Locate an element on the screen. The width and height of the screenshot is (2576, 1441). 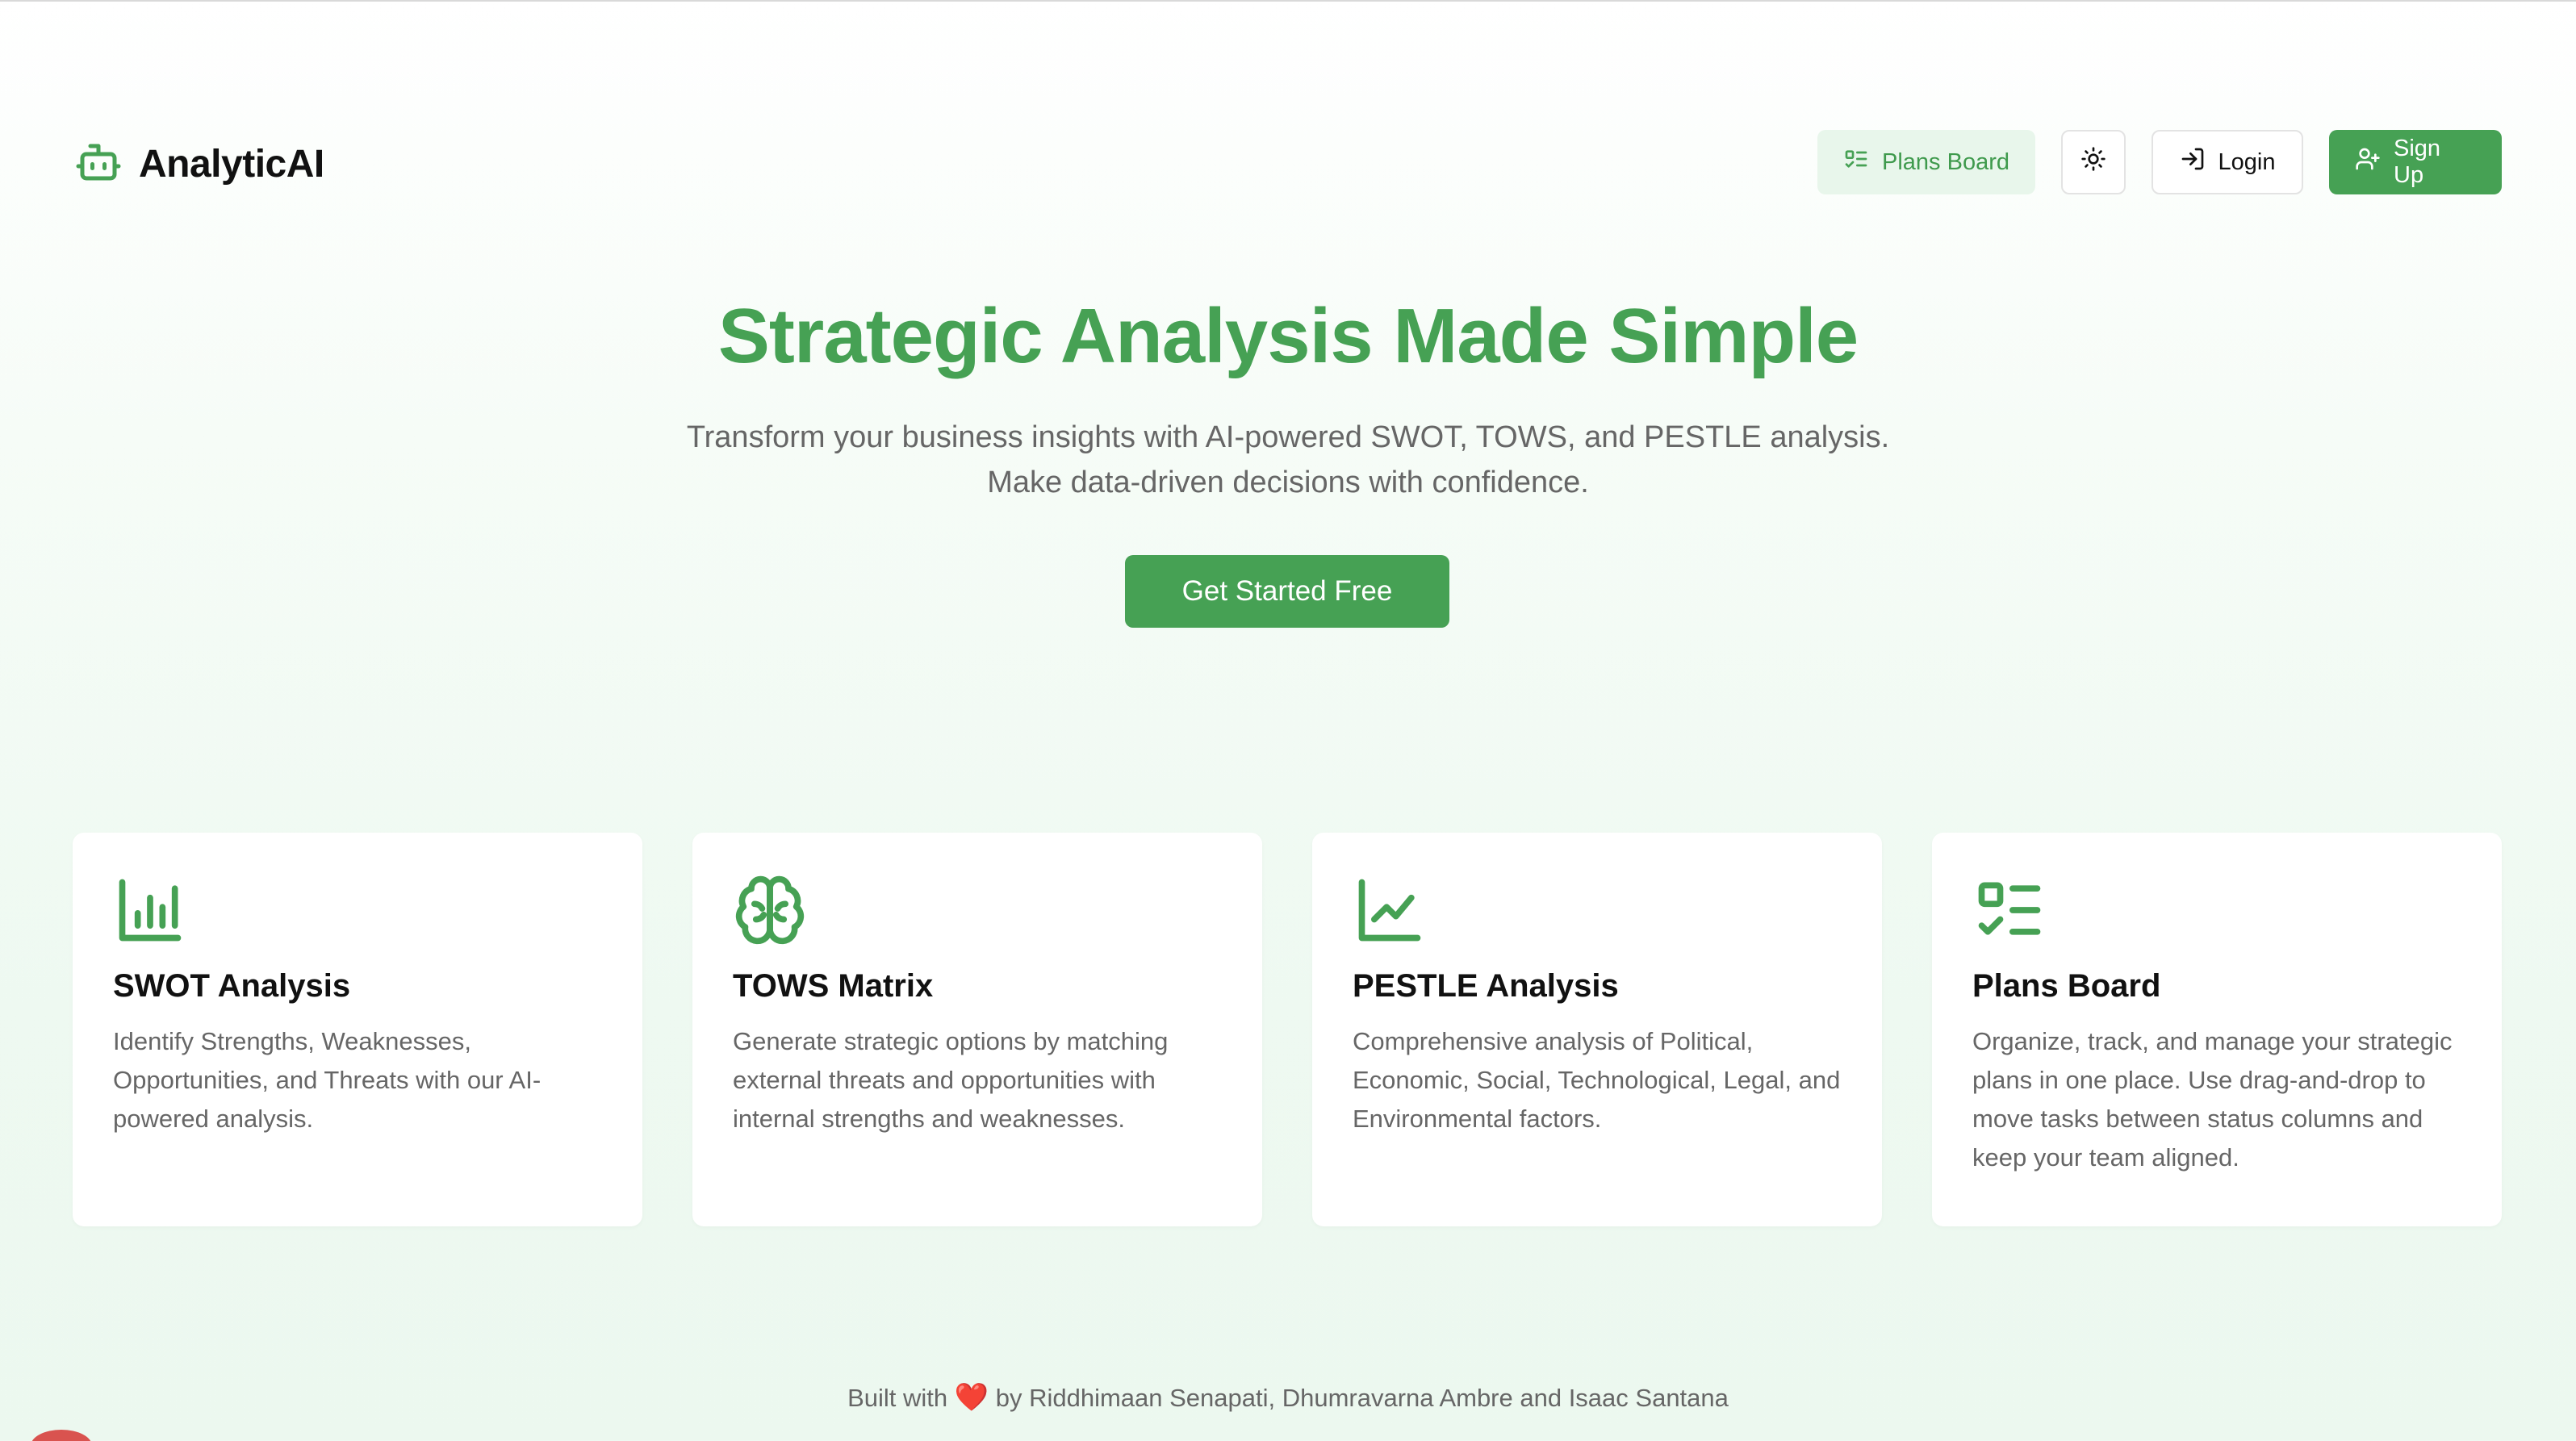
plans-board-label: Plans Board is located at coordinates (1945, 162).